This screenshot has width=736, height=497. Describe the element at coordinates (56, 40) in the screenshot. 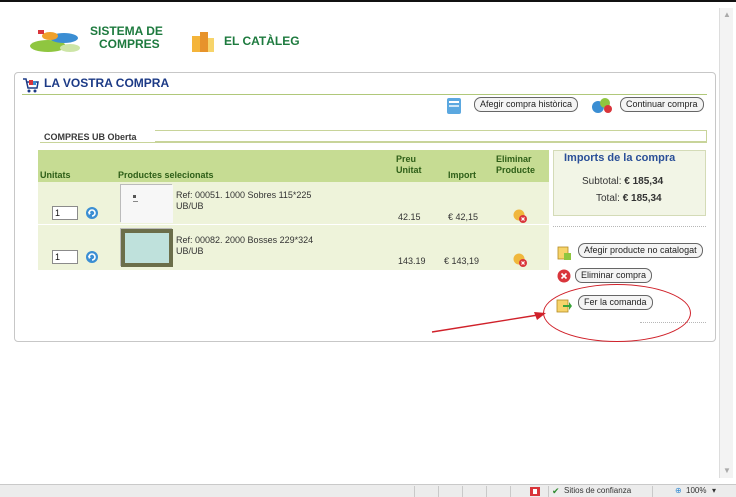

I see `sistema-compres-logo-icon` at that location.